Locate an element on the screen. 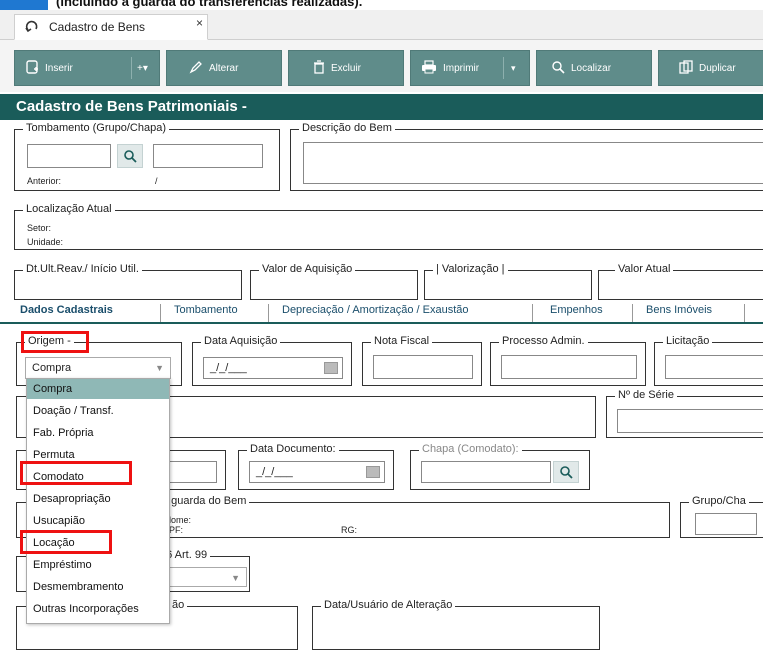 Image resolution: width=763 pixels, height=664 pixels. nota-fiscal-input is located at coordinates (423, 367).